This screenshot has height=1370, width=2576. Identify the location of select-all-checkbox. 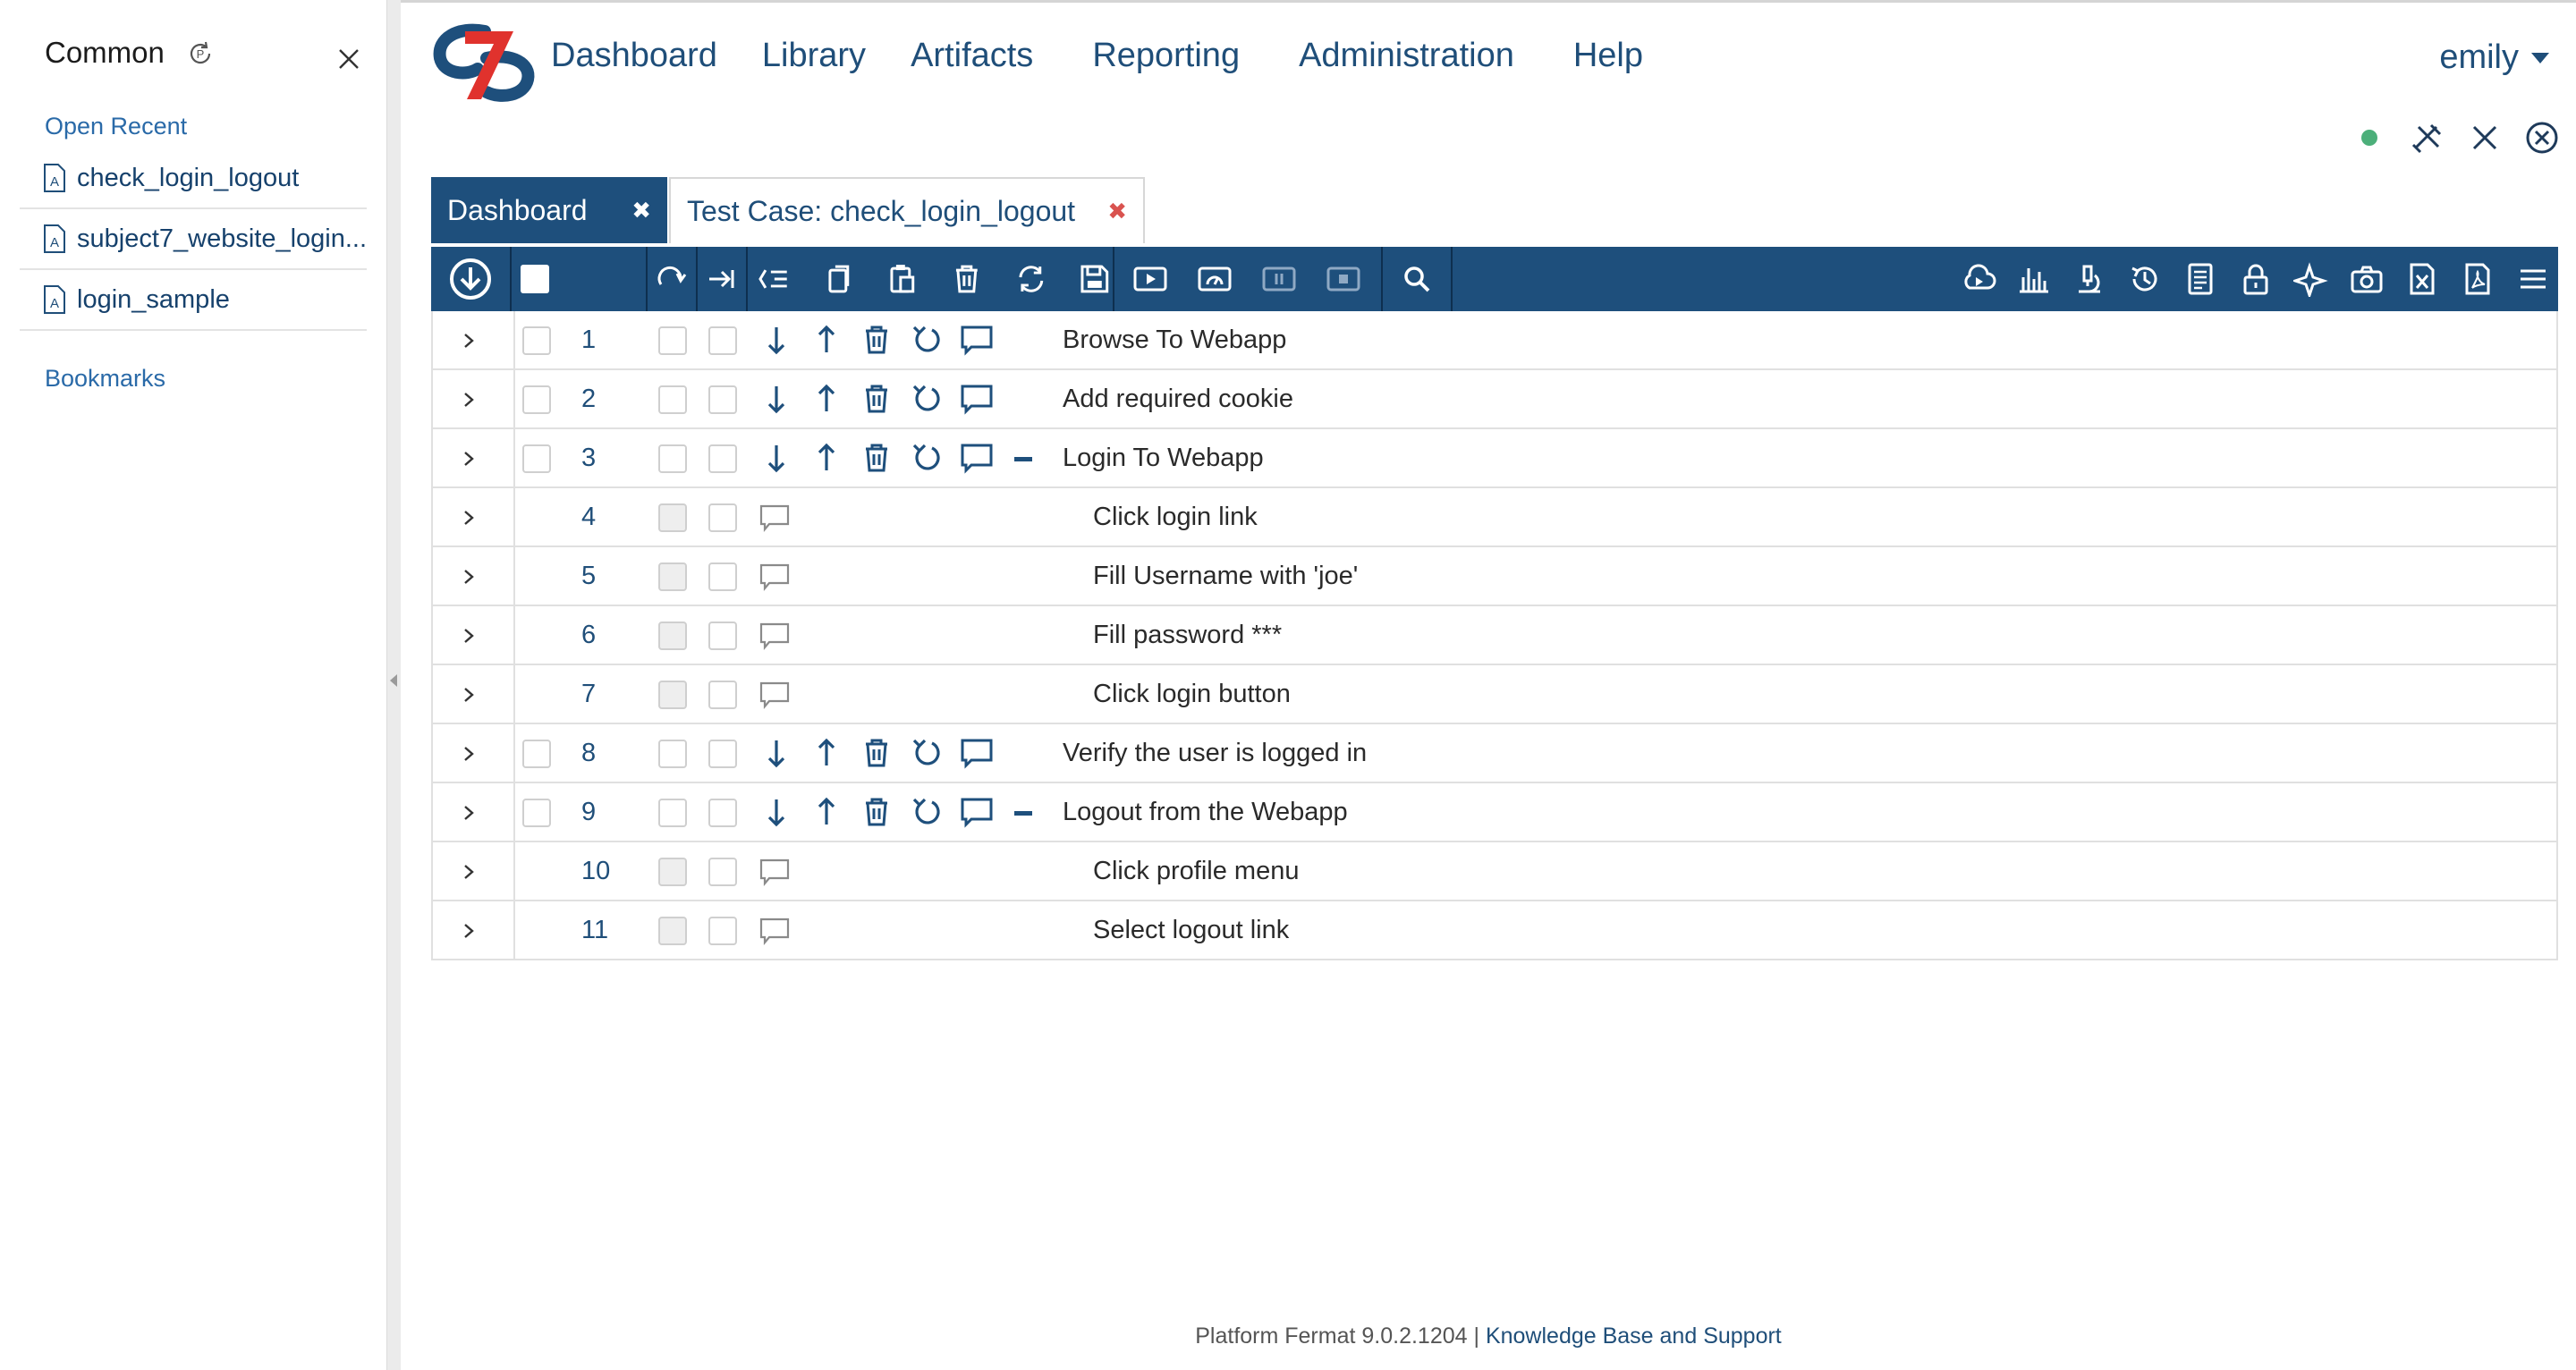
(535, 279).